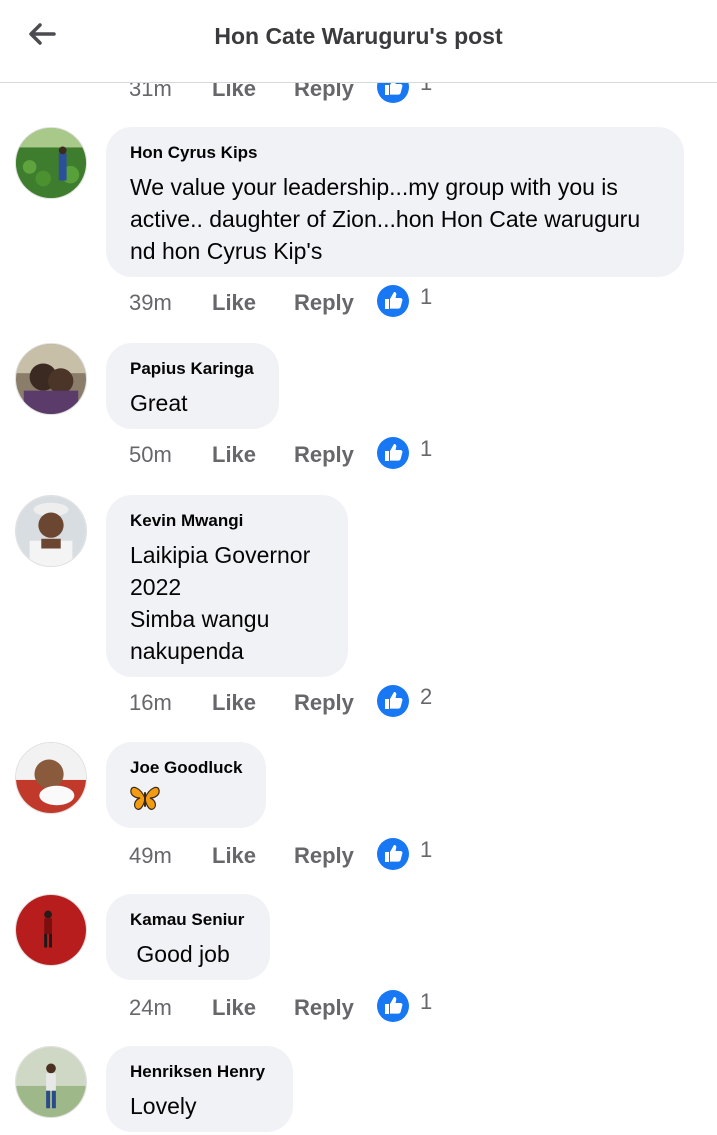 This screenshot has width=717, height=1135. What do you see at coordinates (159, 403) in the screenshot?
I see `comment-text: Great` at bounding box center [159, 403].